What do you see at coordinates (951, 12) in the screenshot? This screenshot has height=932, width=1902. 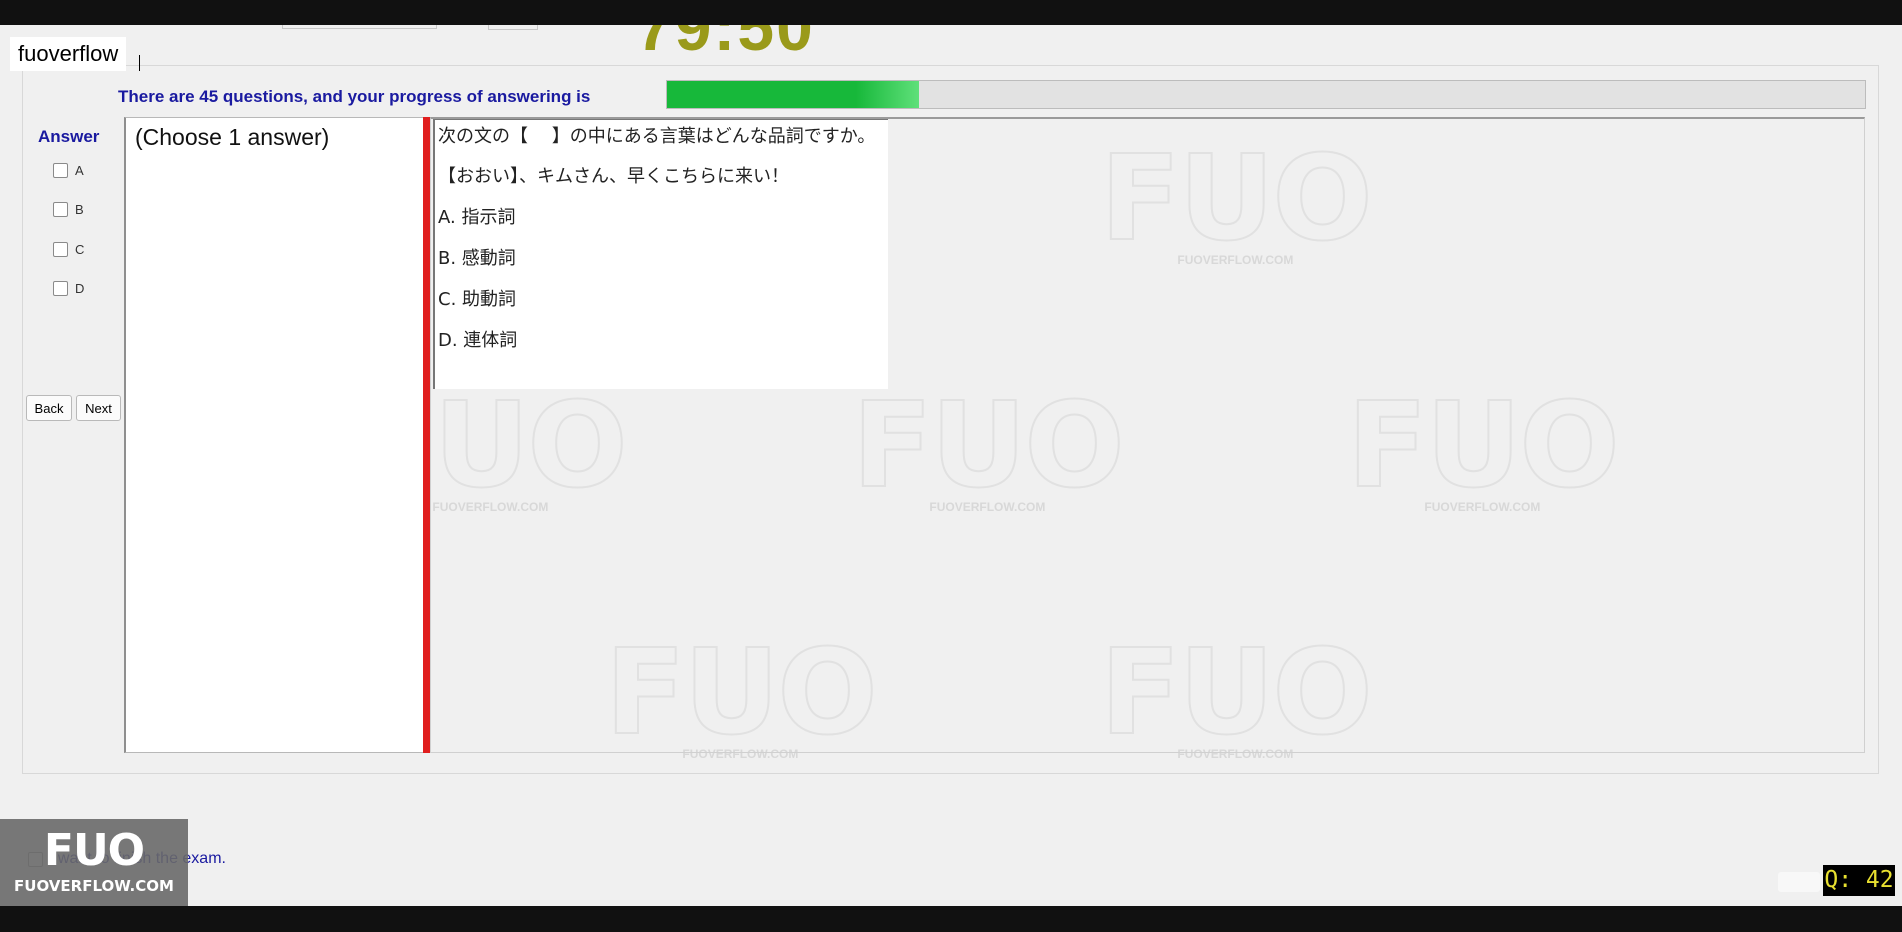 I see `top-black-bar` at bounding box center [951, 12].